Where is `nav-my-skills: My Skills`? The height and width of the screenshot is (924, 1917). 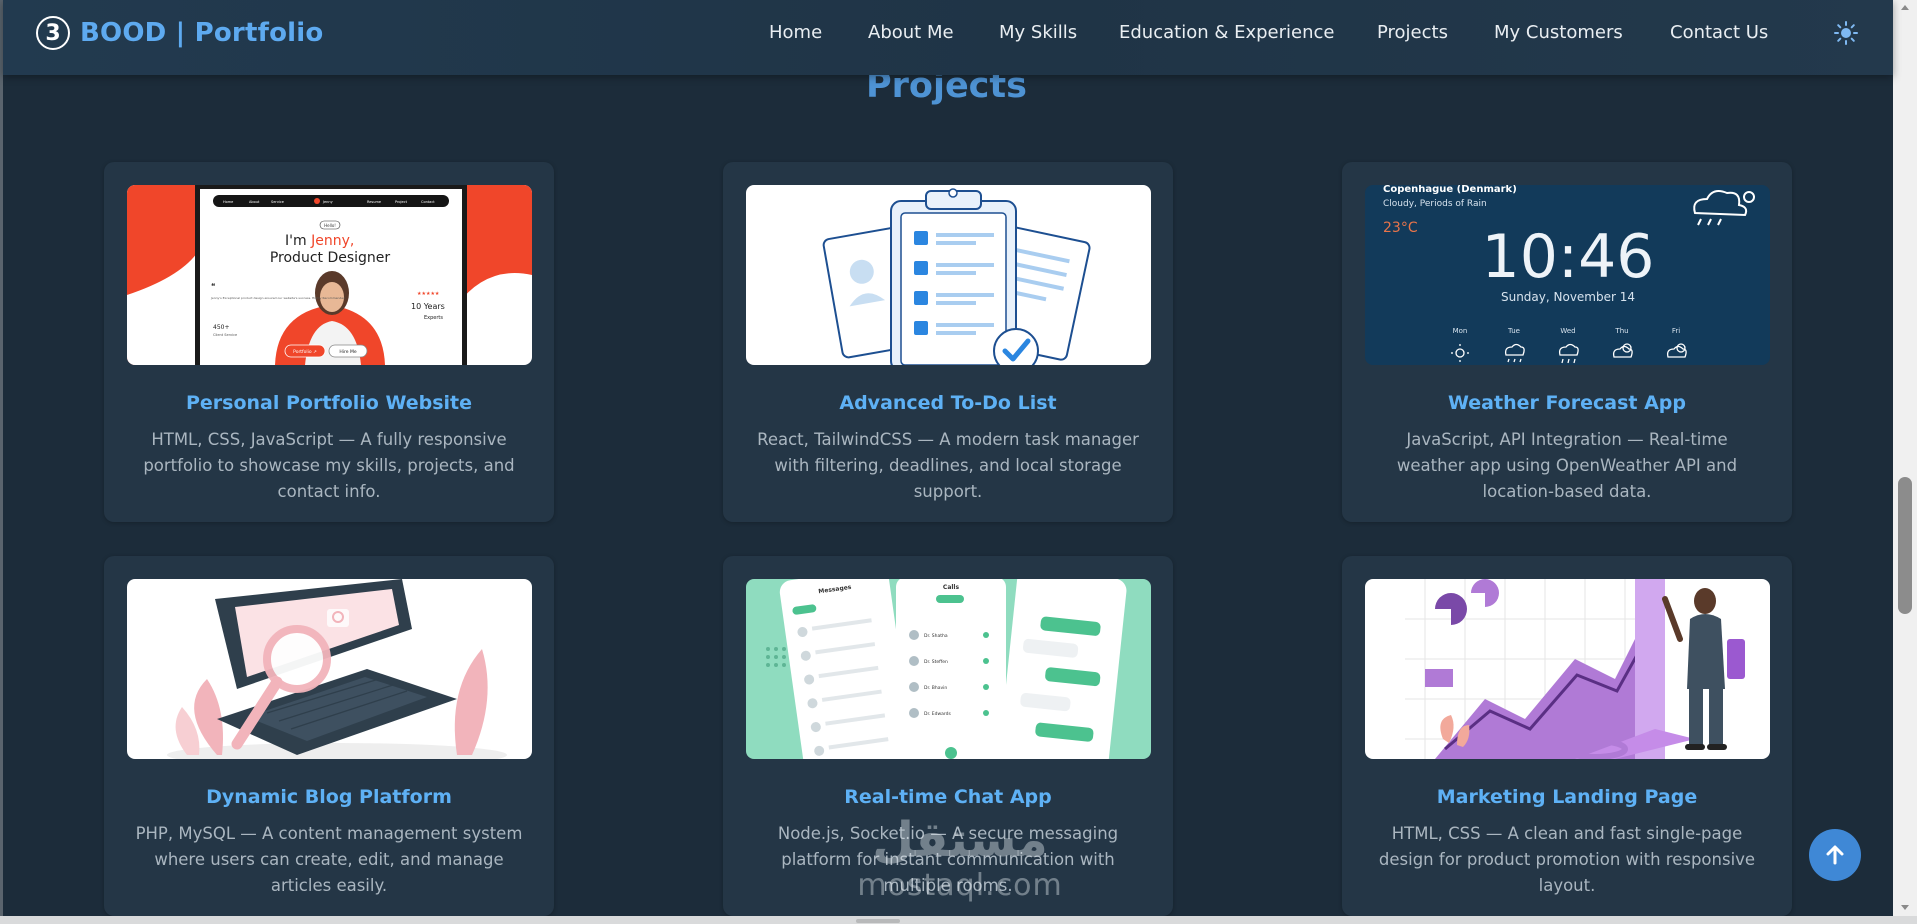 nav-my-skills: My Skills is located at coordinates (1038, 32).